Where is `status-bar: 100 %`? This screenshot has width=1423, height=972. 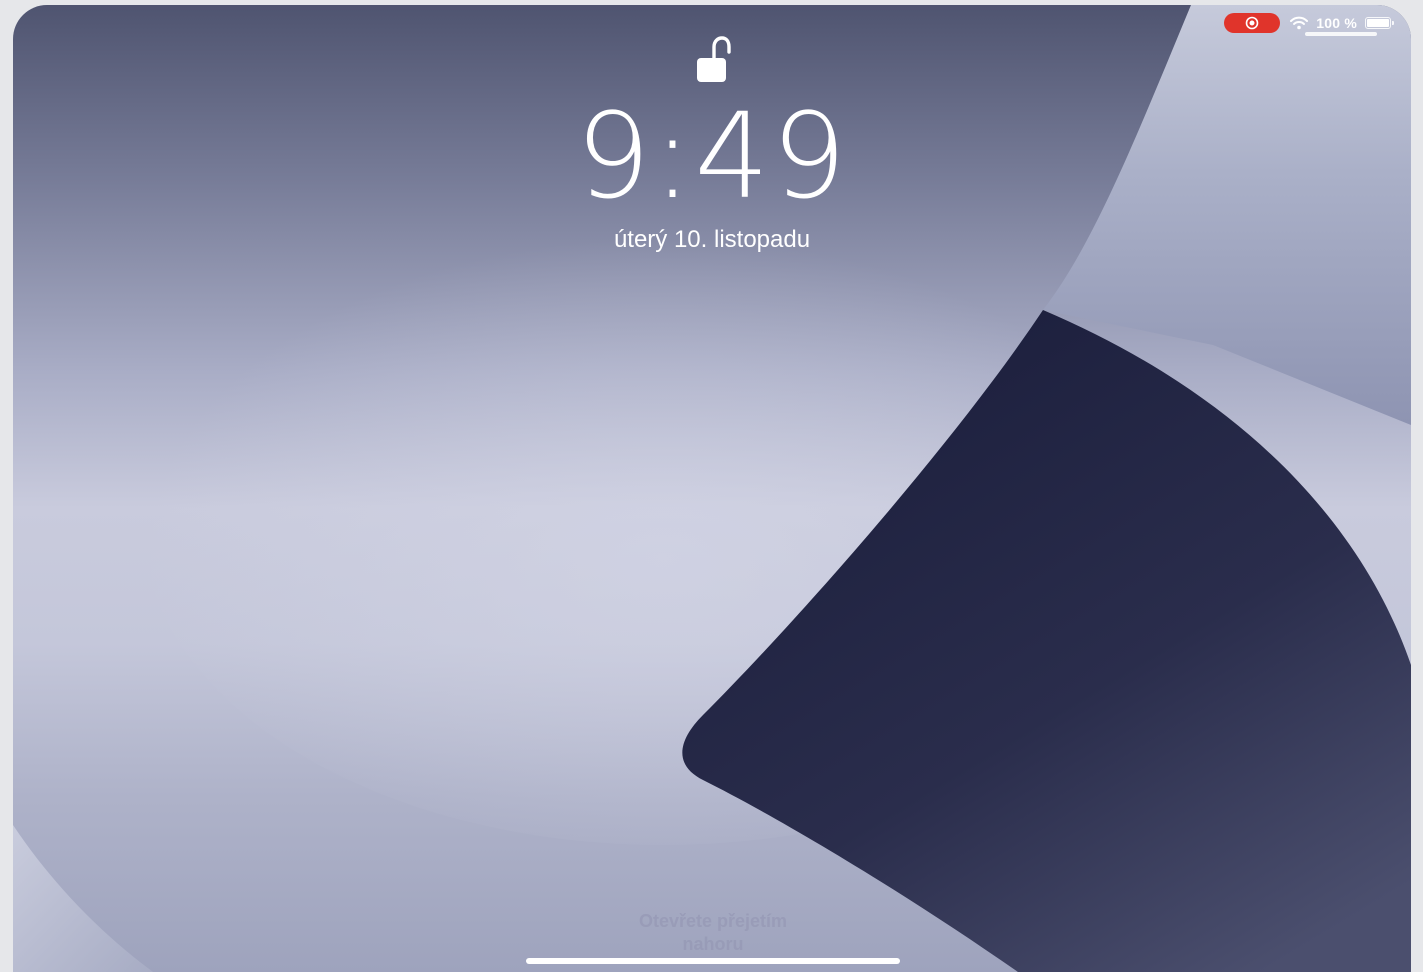 status-bar: 100 % is located at coordinates (1309, 23).